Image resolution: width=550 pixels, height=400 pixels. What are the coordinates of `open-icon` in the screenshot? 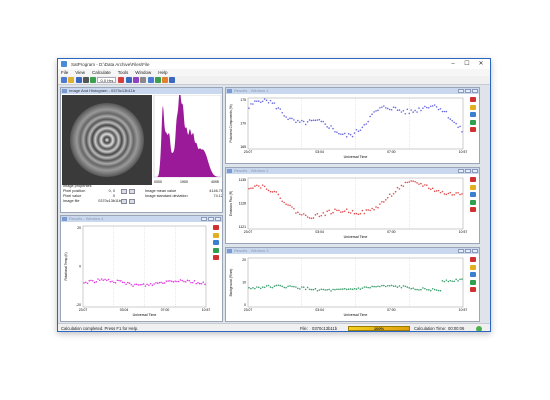 It's located at (71, 80).